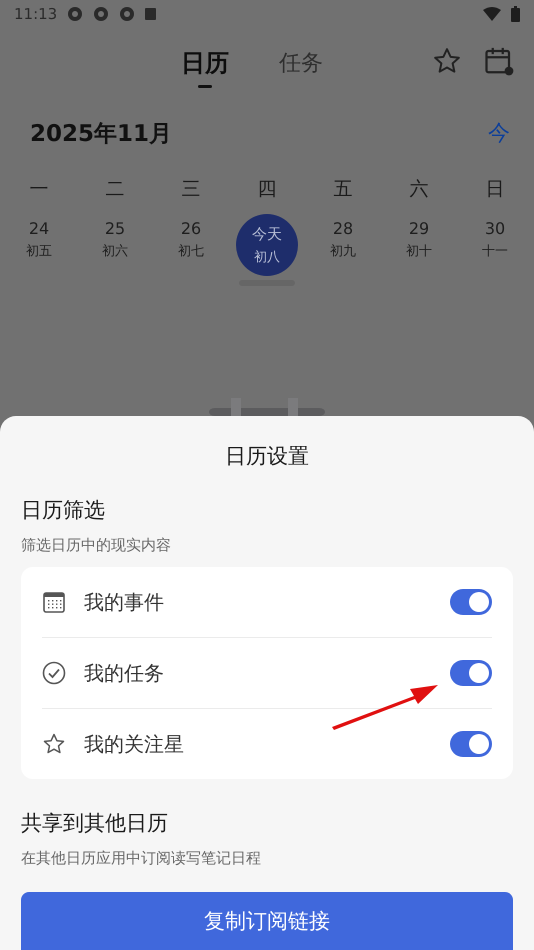  I want to click on filter-label: 我的事件, so click(124, 602).